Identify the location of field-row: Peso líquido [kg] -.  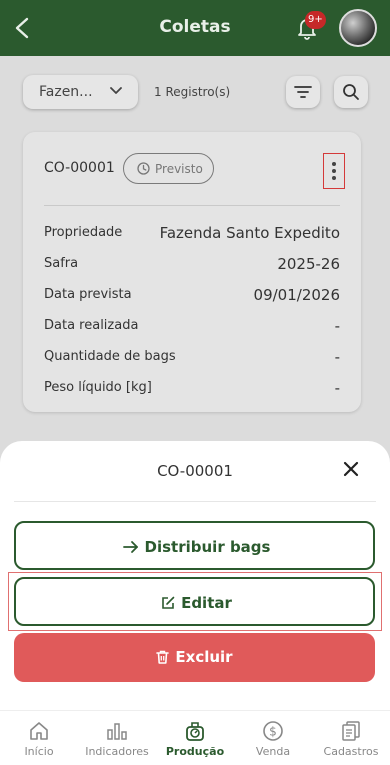
(192, 389).